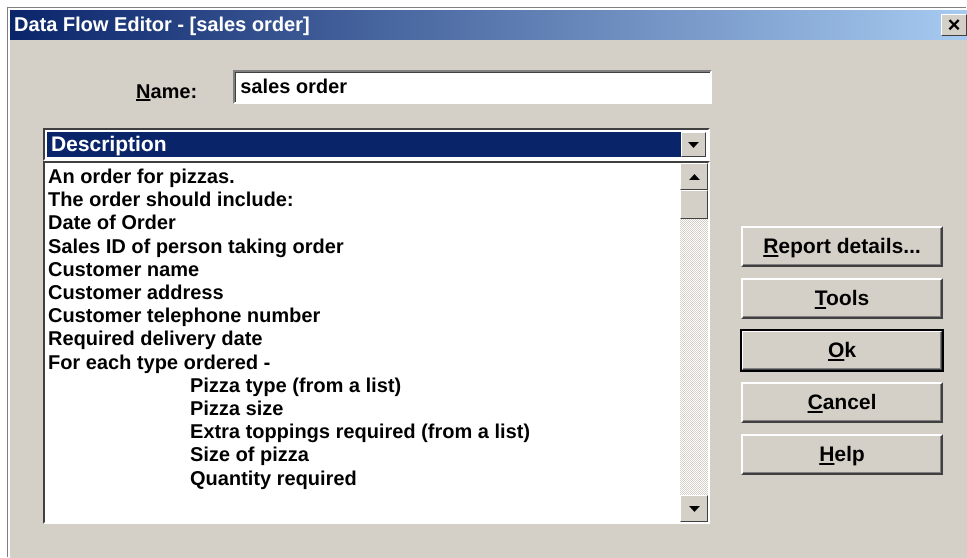  I want to click on section-dropdown: Description, so click(376, 144).